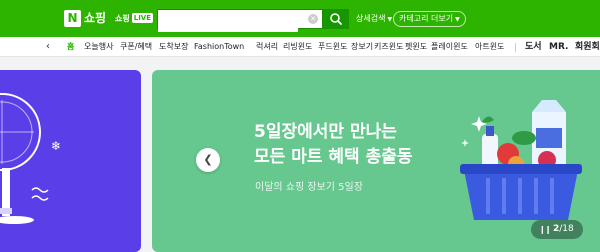 The image size is (600, 252). What do you see at coordinates (313, 19) in the screenshot?
I see `clear-icon: ✕` at bounding box center [313, 19].